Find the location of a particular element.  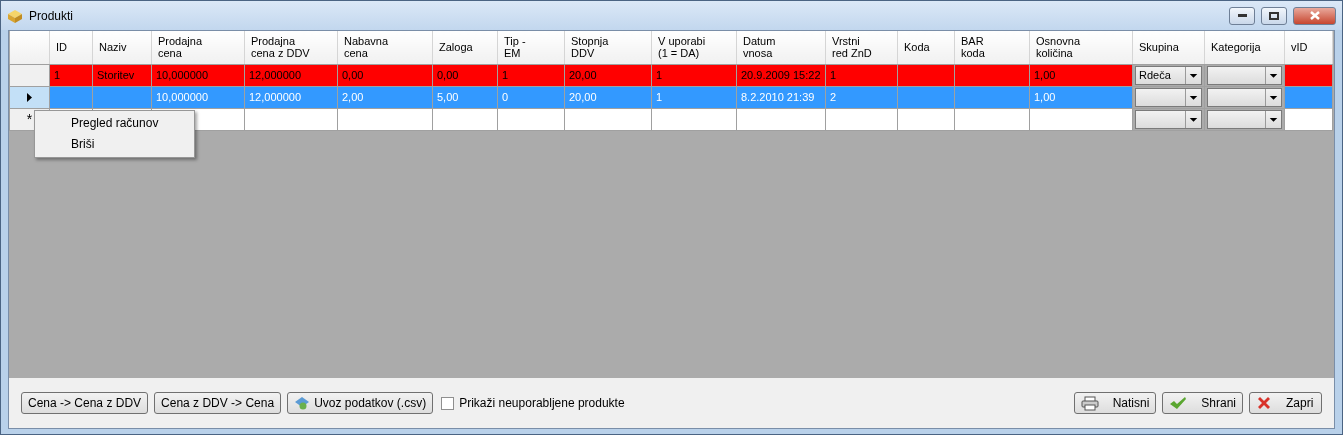

table-cell: 2,00 is located at coordinates (353, 97).